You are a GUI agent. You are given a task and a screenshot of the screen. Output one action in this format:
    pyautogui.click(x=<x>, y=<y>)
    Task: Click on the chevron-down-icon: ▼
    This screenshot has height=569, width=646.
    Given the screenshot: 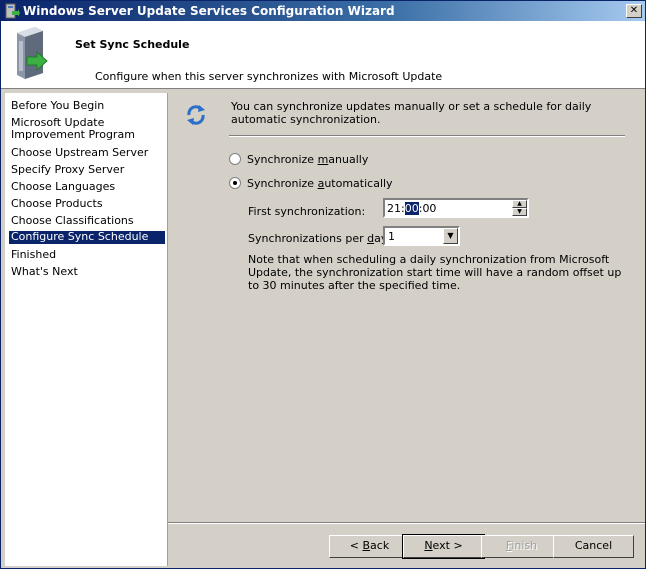 What is the action you would take?
    pyautogui.click(x=450, y=236)
    